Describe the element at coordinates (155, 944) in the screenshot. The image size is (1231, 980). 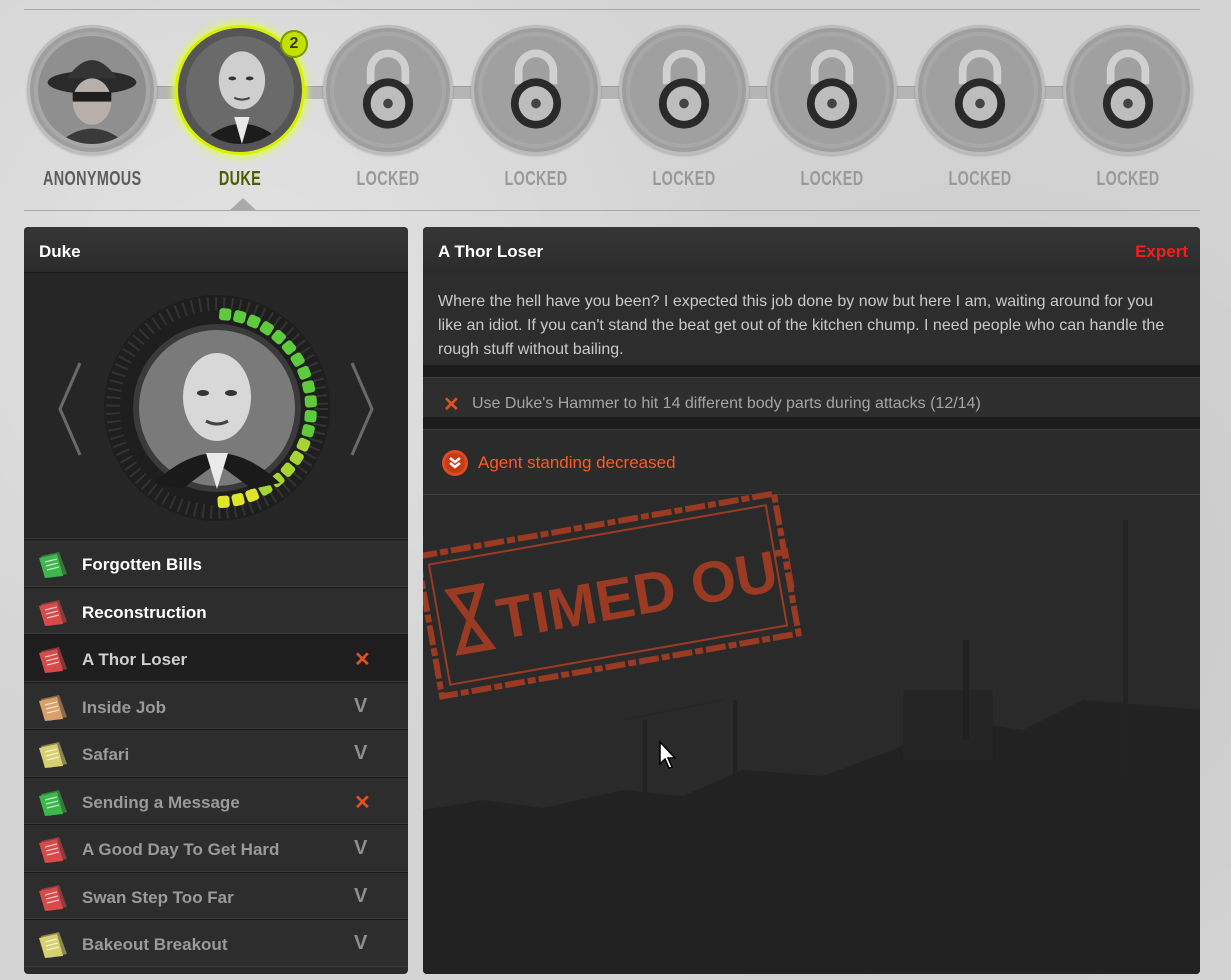
I see `mission-name: Bakeout Breakout` at that location.